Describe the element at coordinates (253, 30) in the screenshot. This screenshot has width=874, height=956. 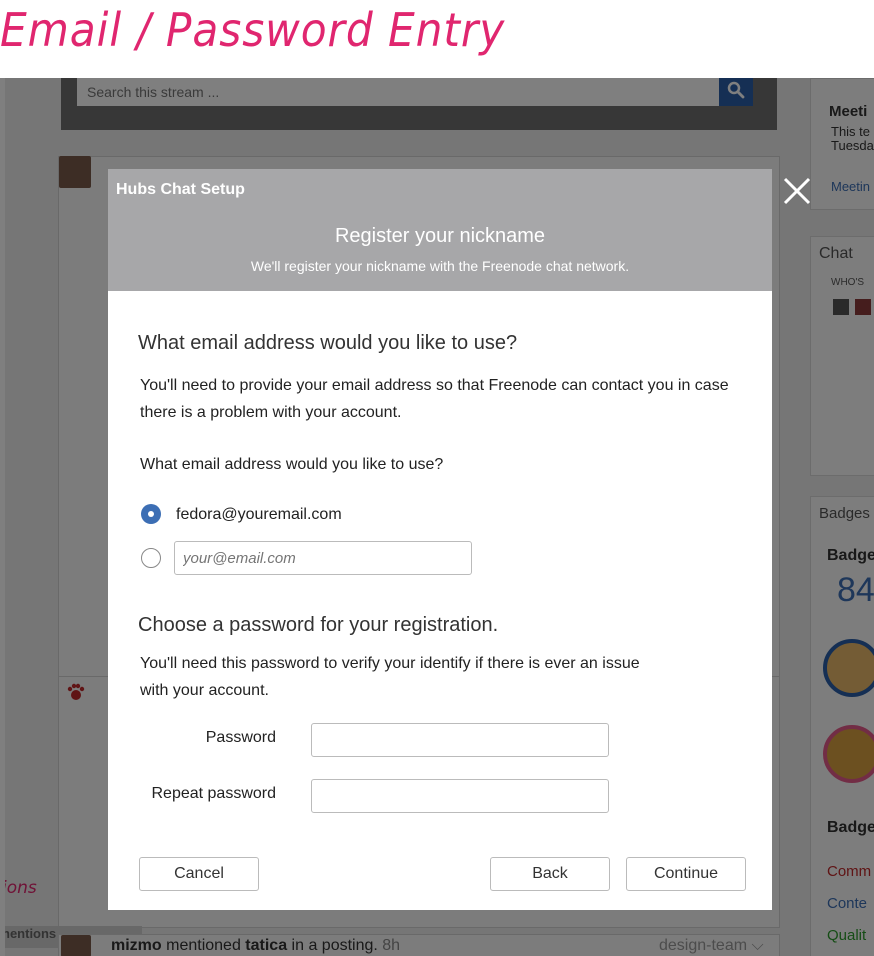
I see `page-title: Email / Password Entry` at that location.